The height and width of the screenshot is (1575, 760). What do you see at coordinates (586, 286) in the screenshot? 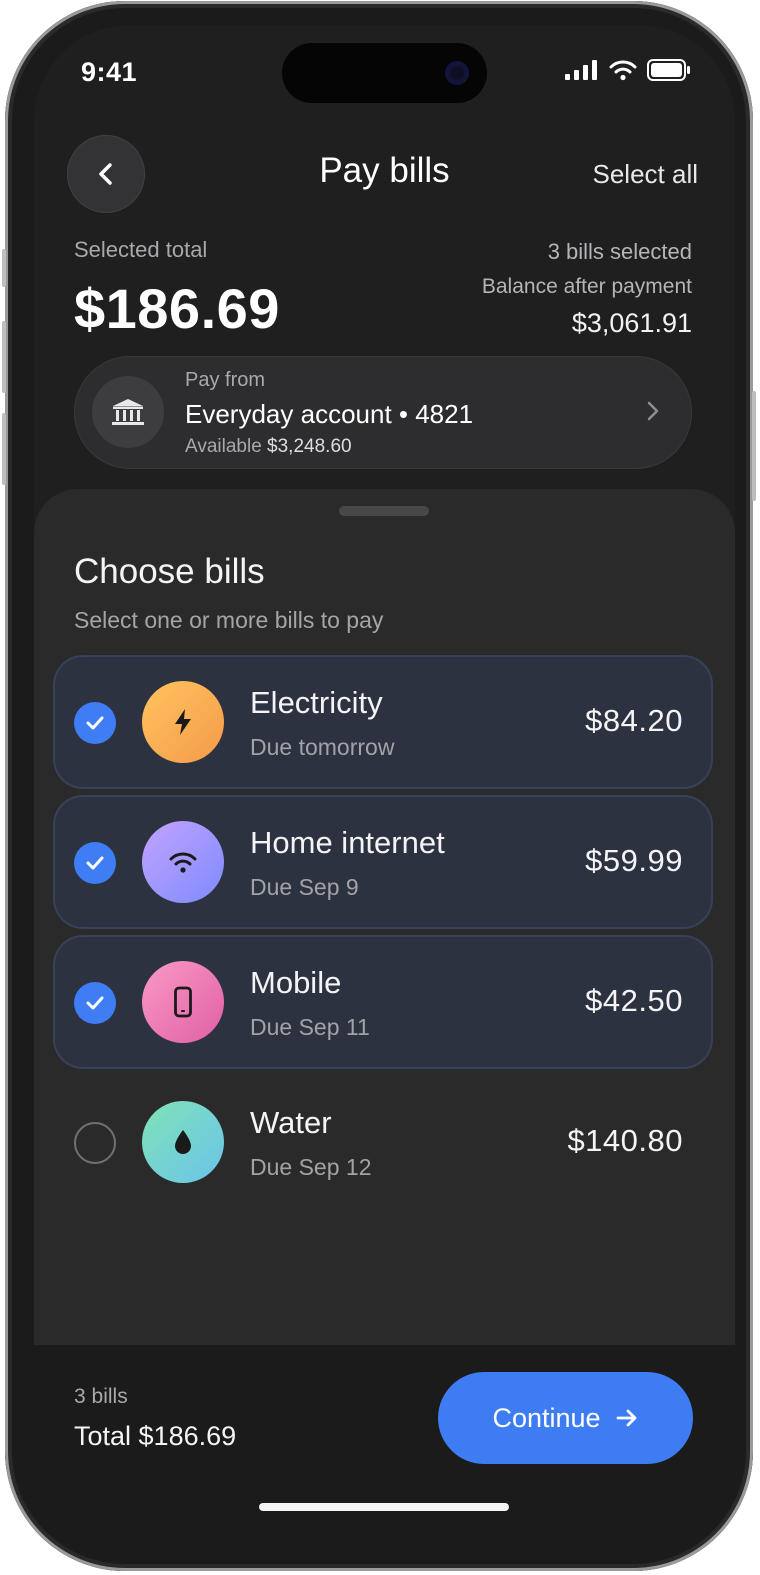
I see `balance-after-label: Balance after payment` at bounding box center [586, 286].